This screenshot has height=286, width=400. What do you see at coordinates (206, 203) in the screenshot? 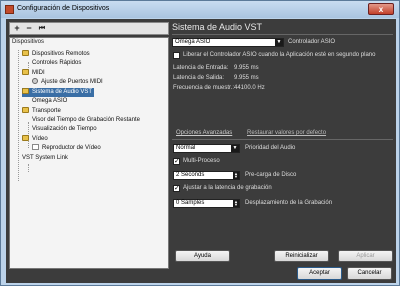
I see `record-shift-stepper: 0 Samples ▲ ▼` at bounding box center [206, 203].